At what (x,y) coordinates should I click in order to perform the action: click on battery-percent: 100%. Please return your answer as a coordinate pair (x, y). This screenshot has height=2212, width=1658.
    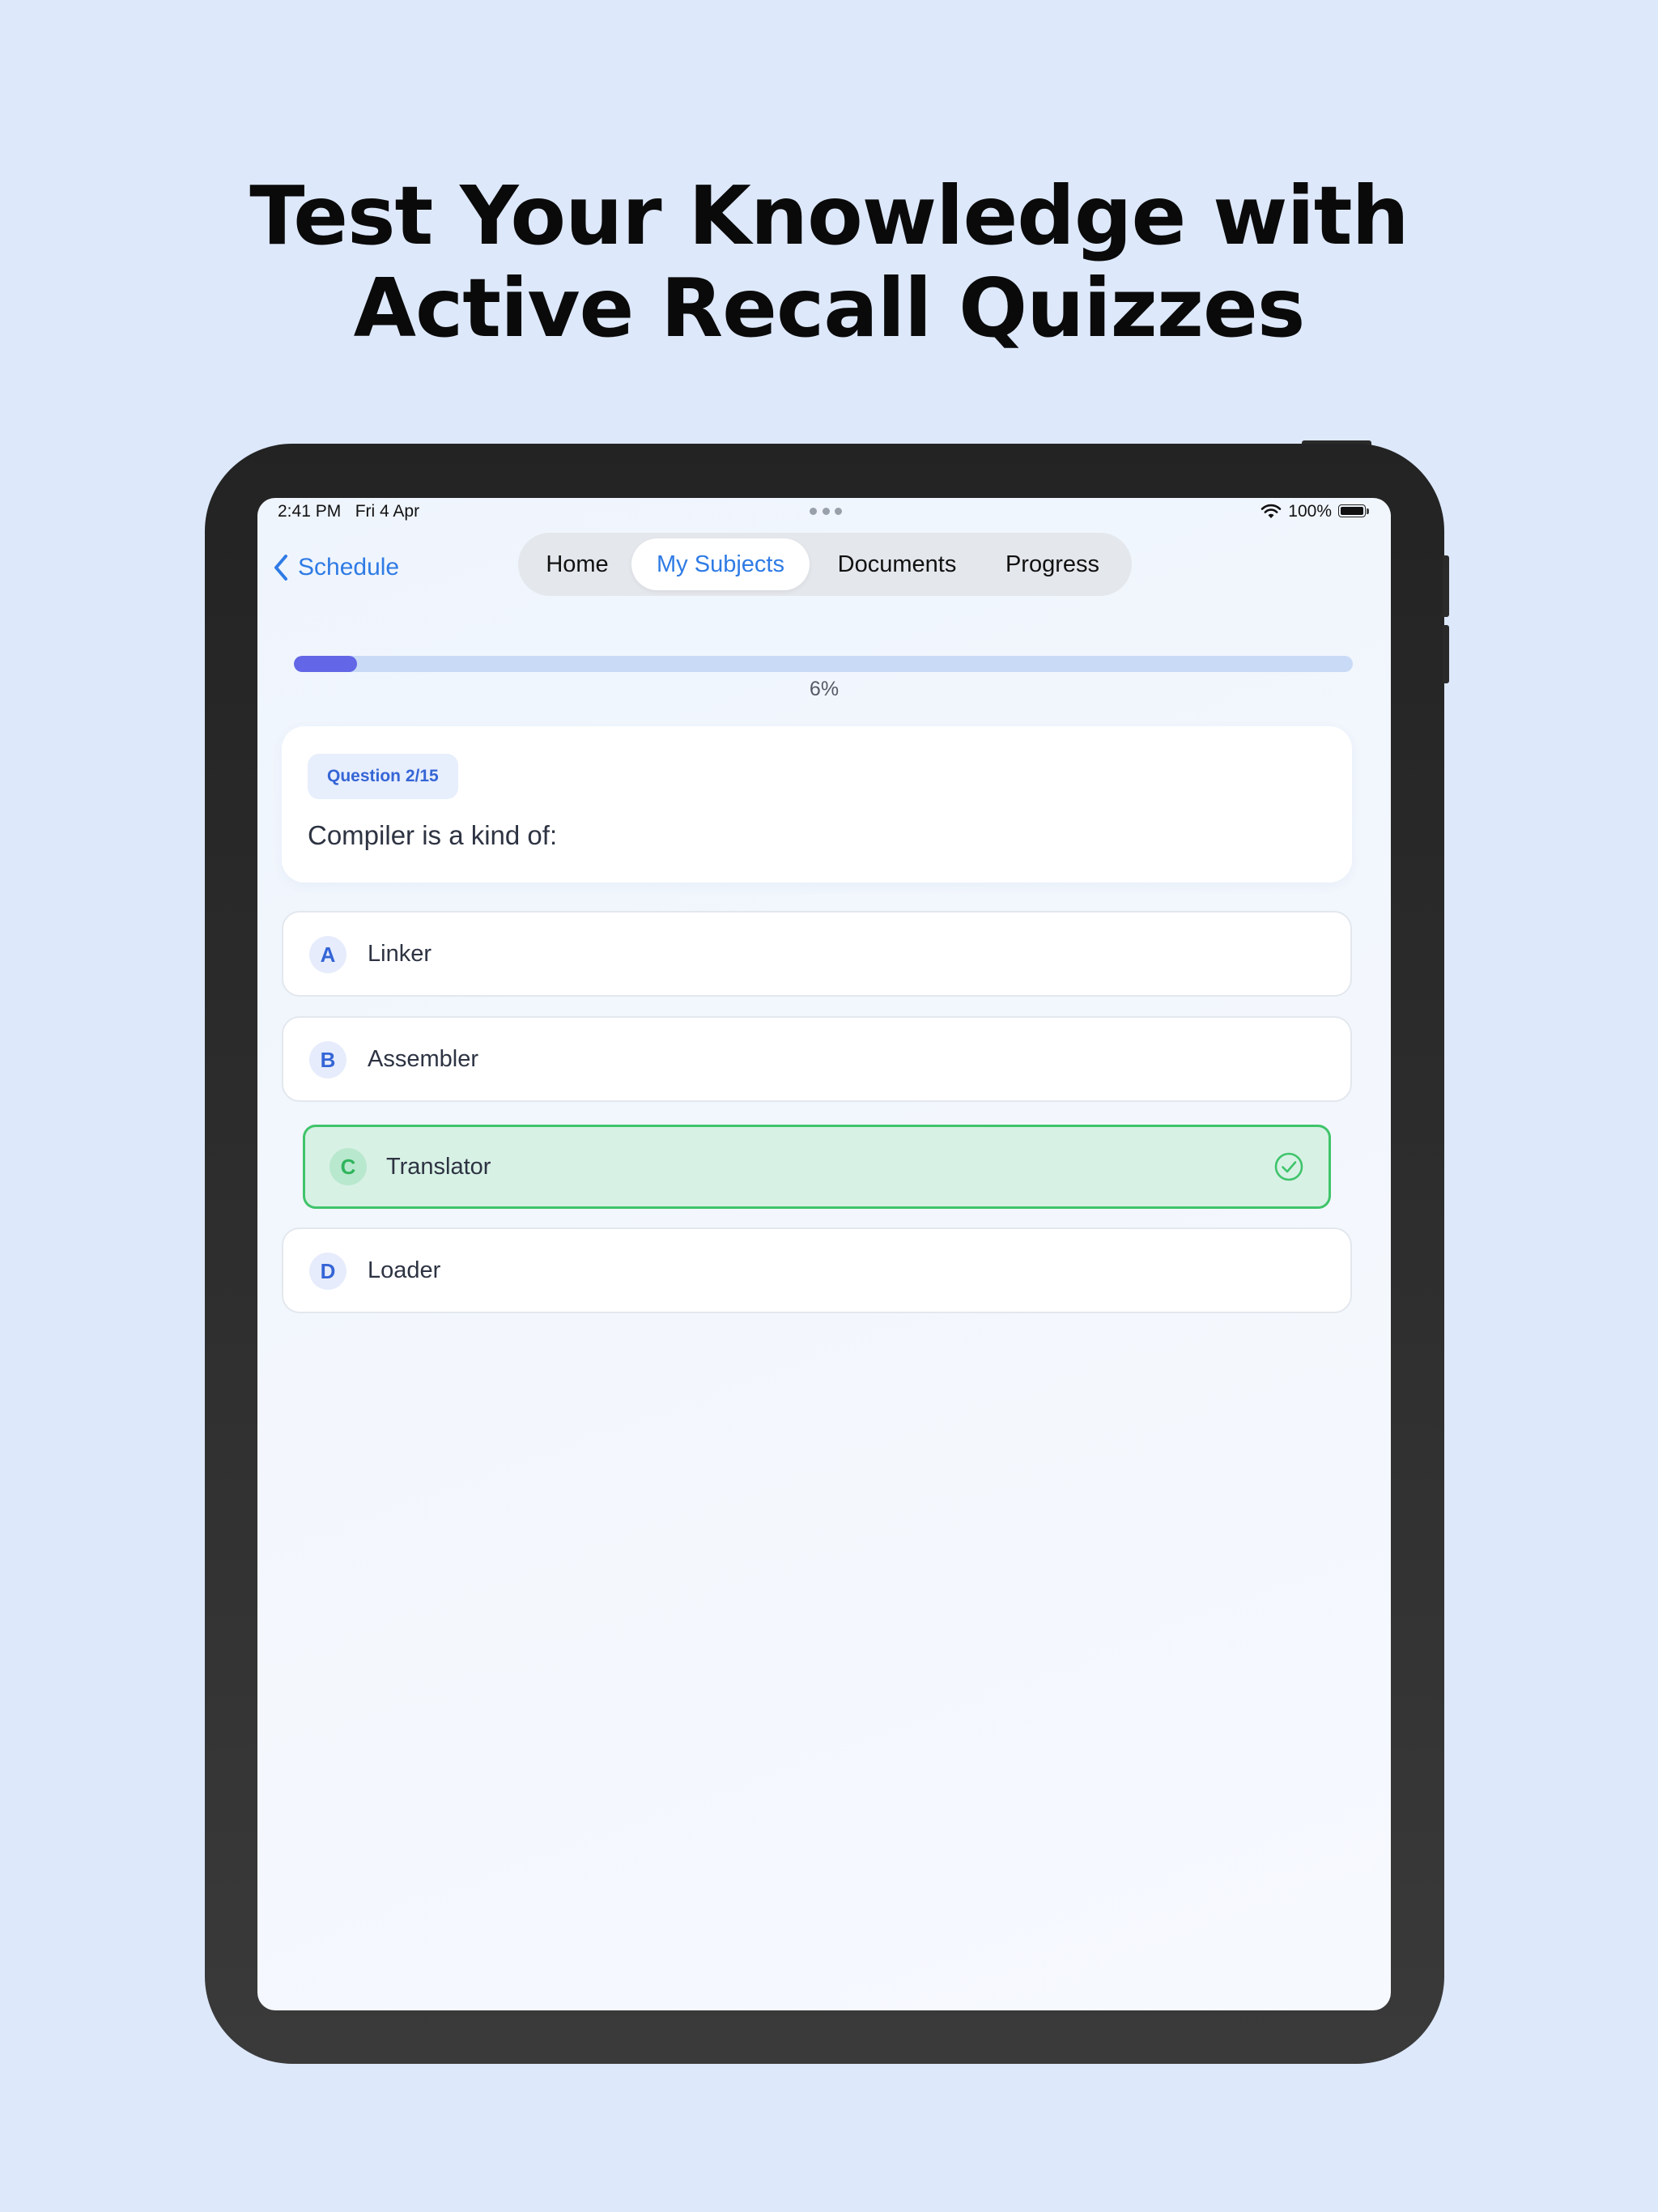
    Looking at the image, I should click on (1310, 512).